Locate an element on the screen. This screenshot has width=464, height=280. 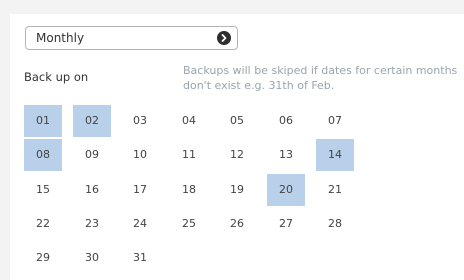
day-cell-25: 25 is located at coordinates (189, 224).